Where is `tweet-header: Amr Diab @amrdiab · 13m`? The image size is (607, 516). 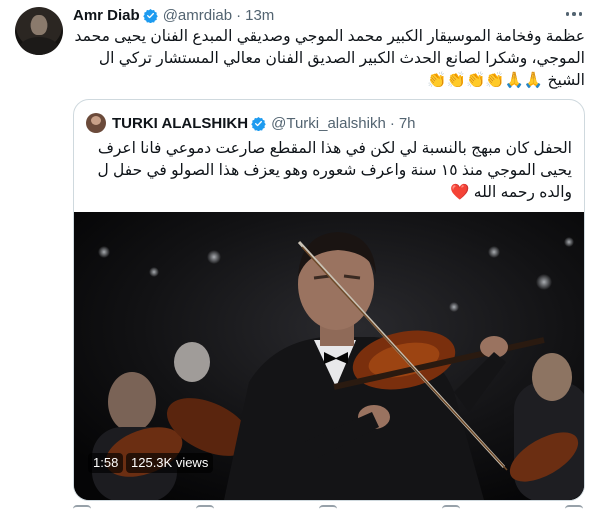
tweet-header: Amr Diab @amrdiab · 13m is located at coordinates (173, 15).